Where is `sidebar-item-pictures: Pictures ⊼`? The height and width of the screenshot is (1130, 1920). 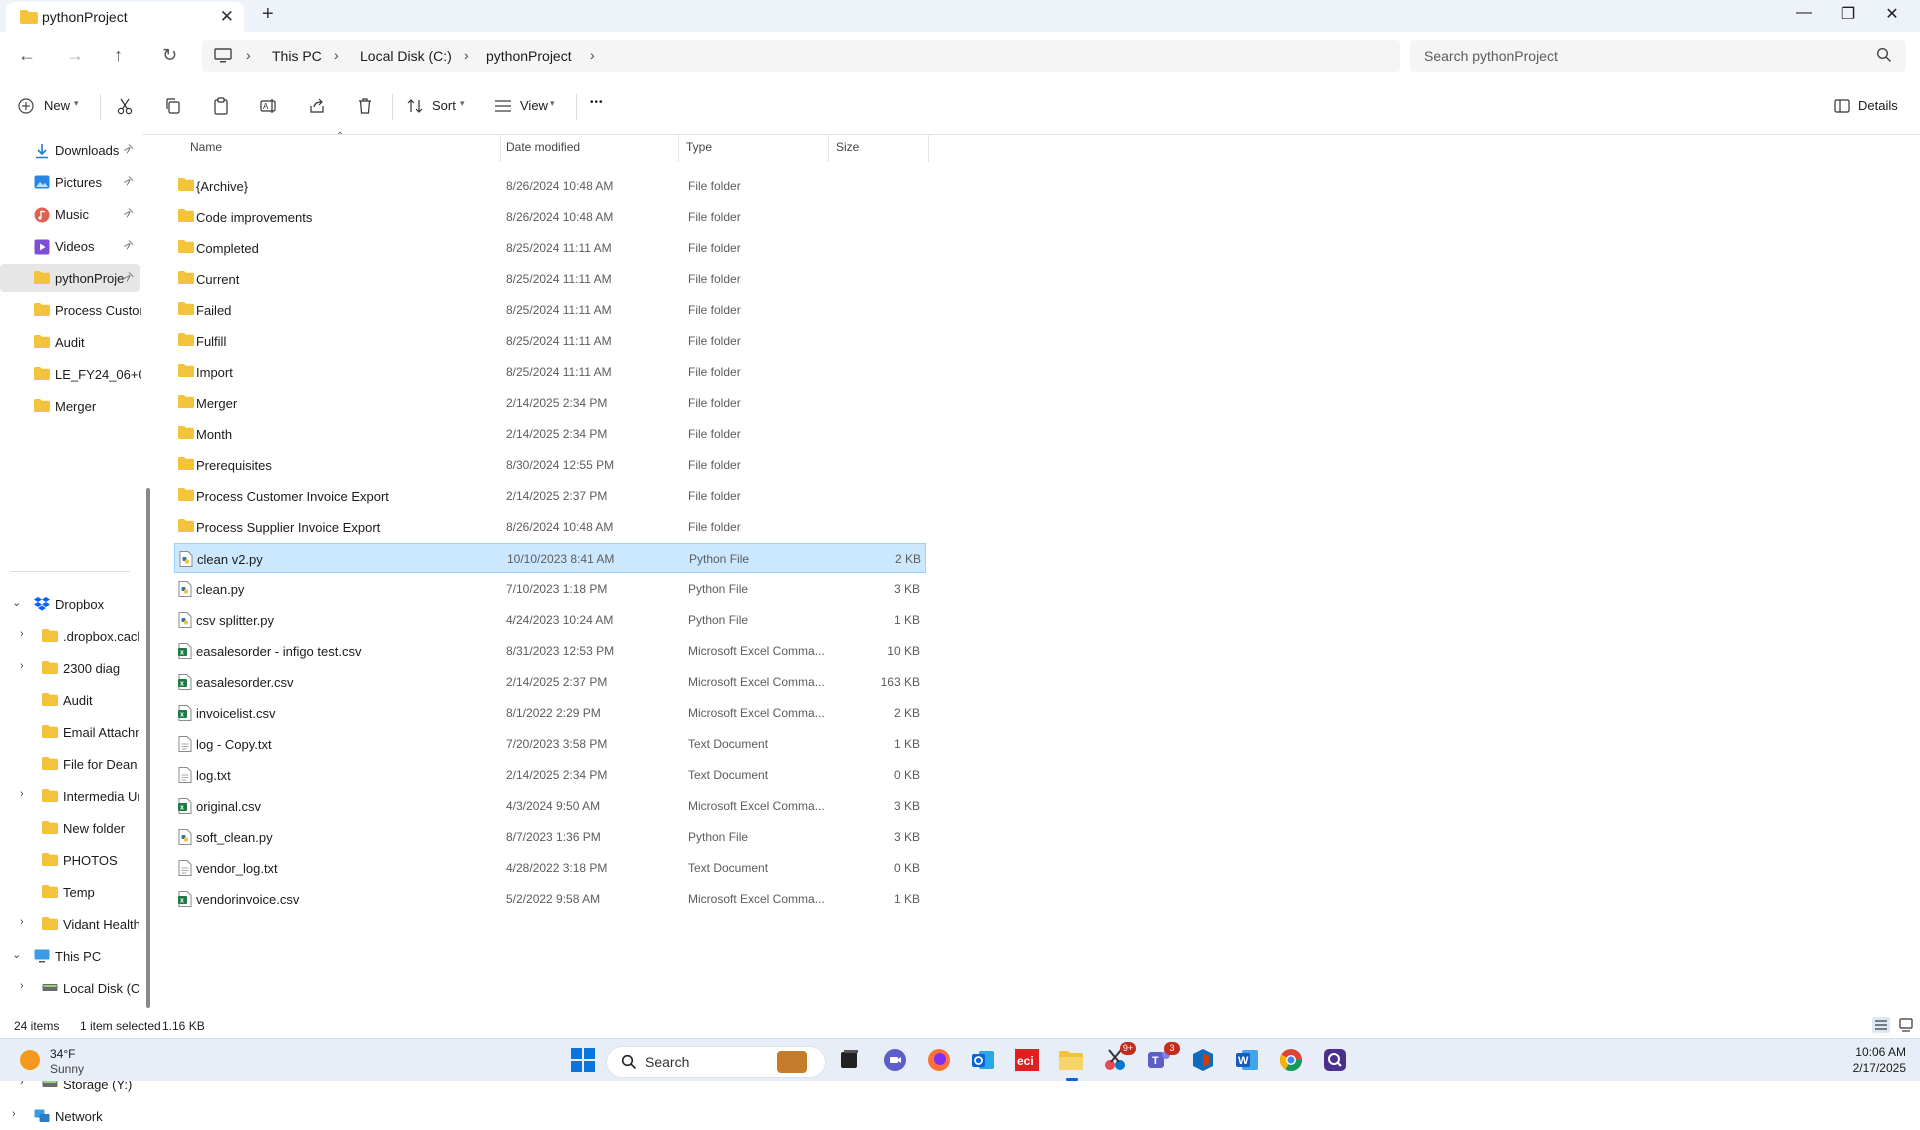
sidebar-item-pictures: Pictures ⊼ is located at coordinates (70, 182).